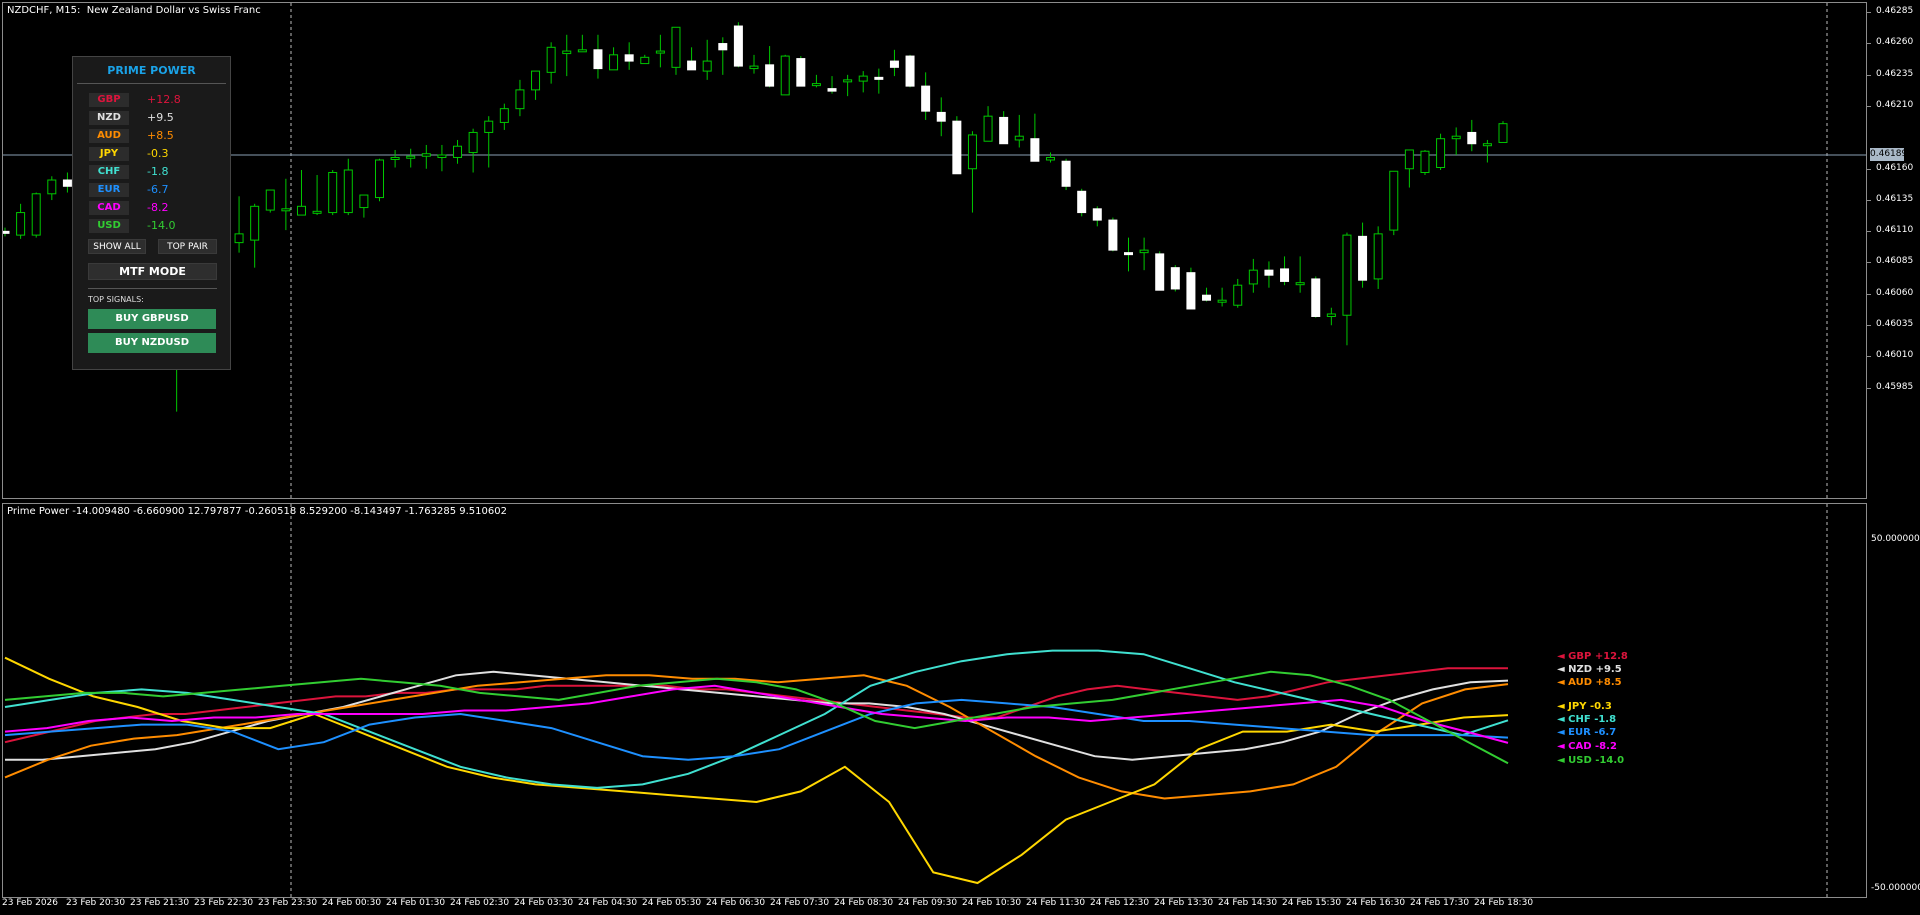 This screenshot has width=1920, height=915. Describe the element at coordinates (160, 903) in the screenshot. I see `time-label: 23 Feb 21:30` at that location.